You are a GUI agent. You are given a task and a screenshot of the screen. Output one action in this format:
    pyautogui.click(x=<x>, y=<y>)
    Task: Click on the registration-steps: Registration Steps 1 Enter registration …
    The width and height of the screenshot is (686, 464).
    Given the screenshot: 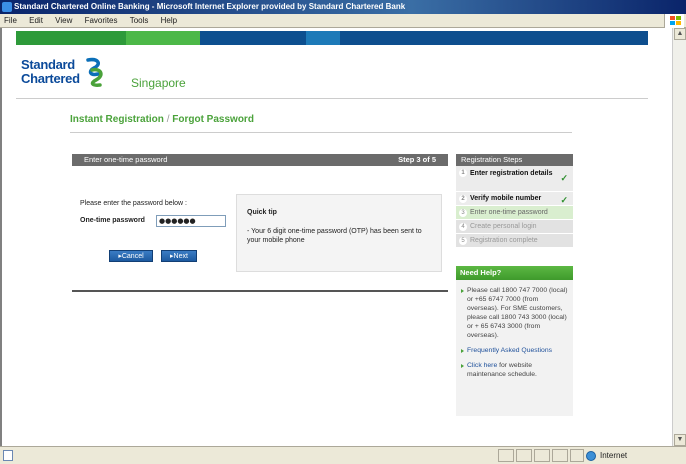 What is the action you would take?
    pyautogui.click(x=514, y=219)
    